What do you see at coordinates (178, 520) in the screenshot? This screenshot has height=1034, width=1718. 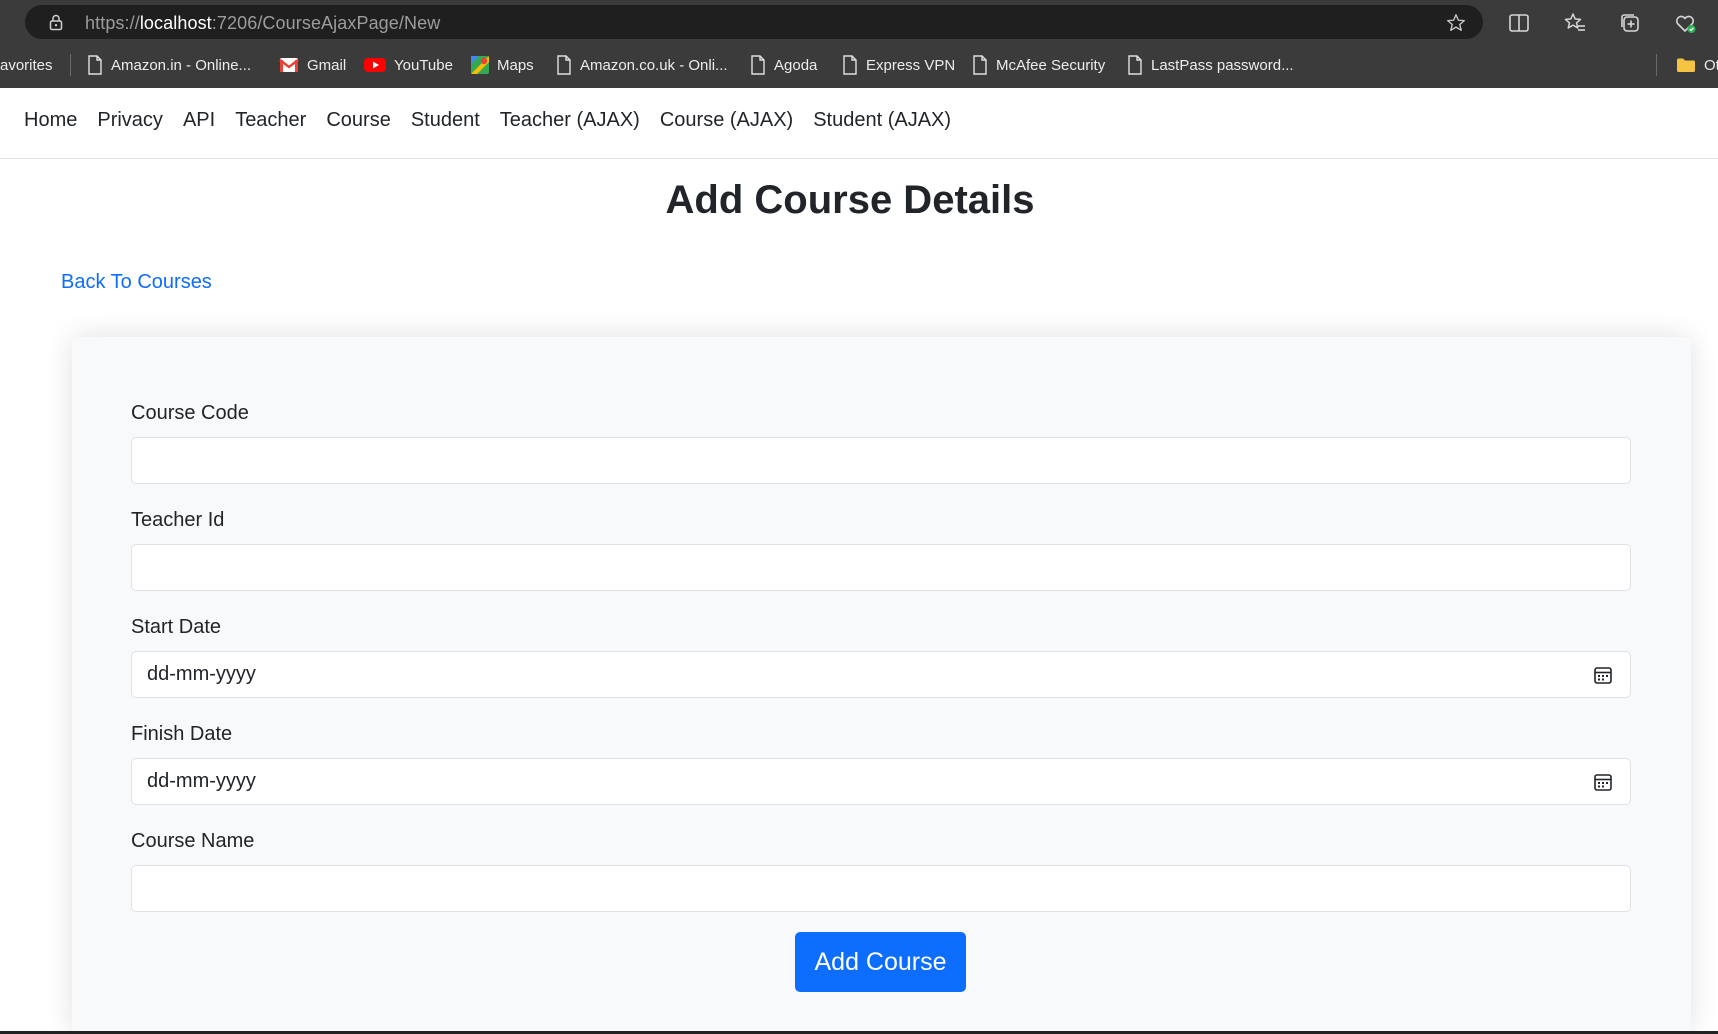 I see `teacher-id-label: Teacher Id` at bounding box center [178, 520].